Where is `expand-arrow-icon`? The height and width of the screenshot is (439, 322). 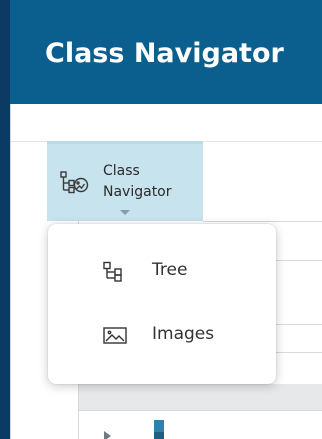
expand-arrow-icon is located at coordinates (107, 435).